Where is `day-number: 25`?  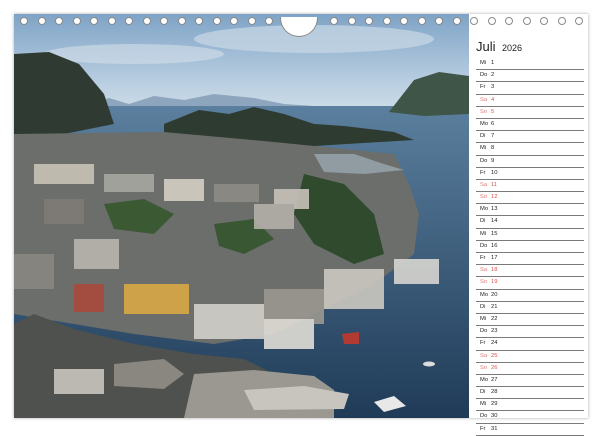
day-number: 25 is located at coordinates (494, 355).